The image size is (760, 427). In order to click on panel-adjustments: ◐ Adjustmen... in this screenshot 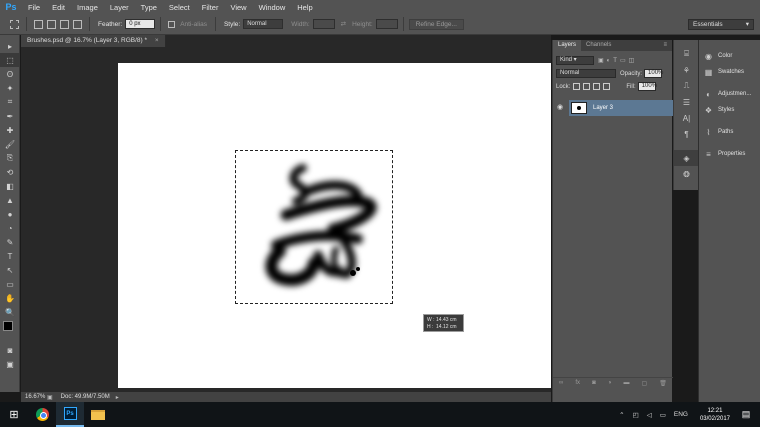, I will do `click(729, 94)`.